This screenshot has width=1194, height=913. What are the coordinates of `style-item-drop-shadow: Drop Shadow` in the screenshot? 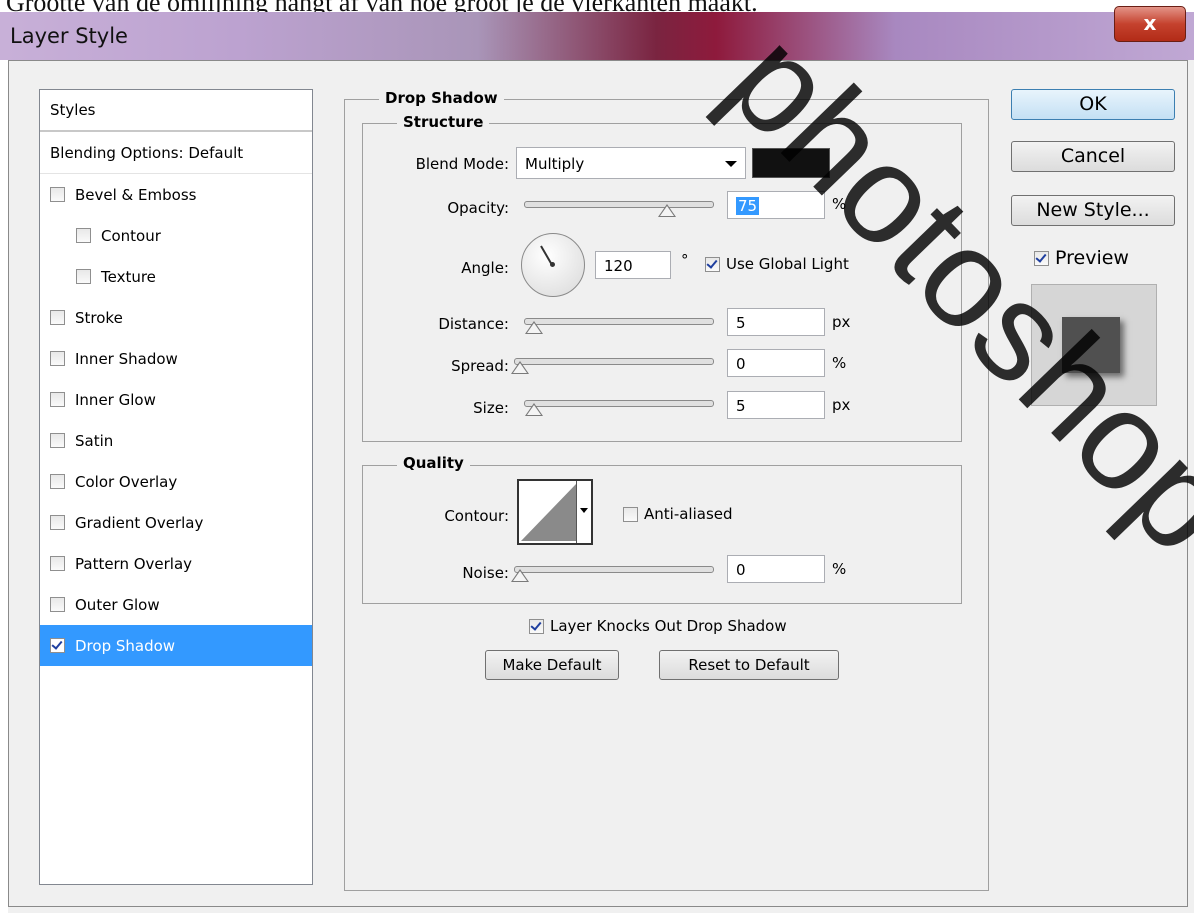 It's located at (176, 645).